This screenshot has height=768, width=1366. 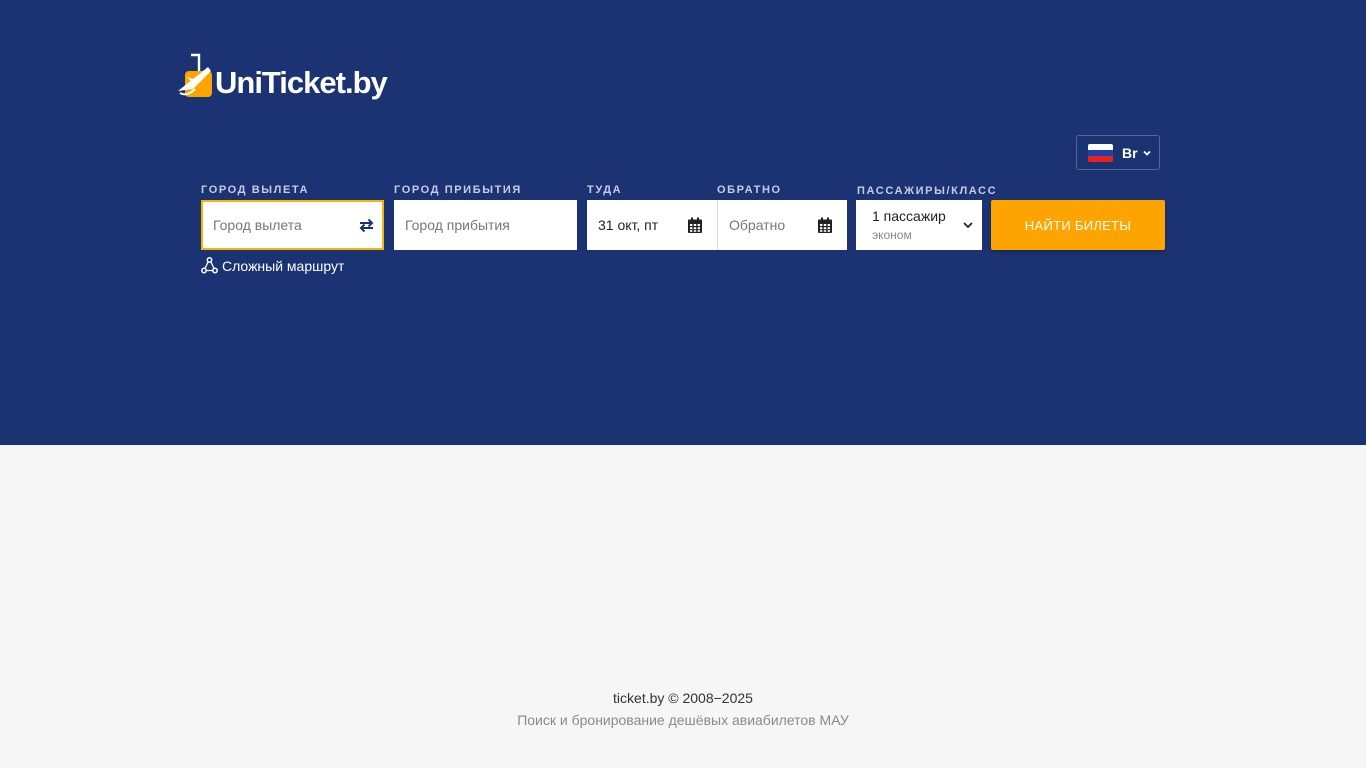 I want to click on passengers-label: ПАССАЖИРЫ/КЛАСС, so click(x=927, y=191).